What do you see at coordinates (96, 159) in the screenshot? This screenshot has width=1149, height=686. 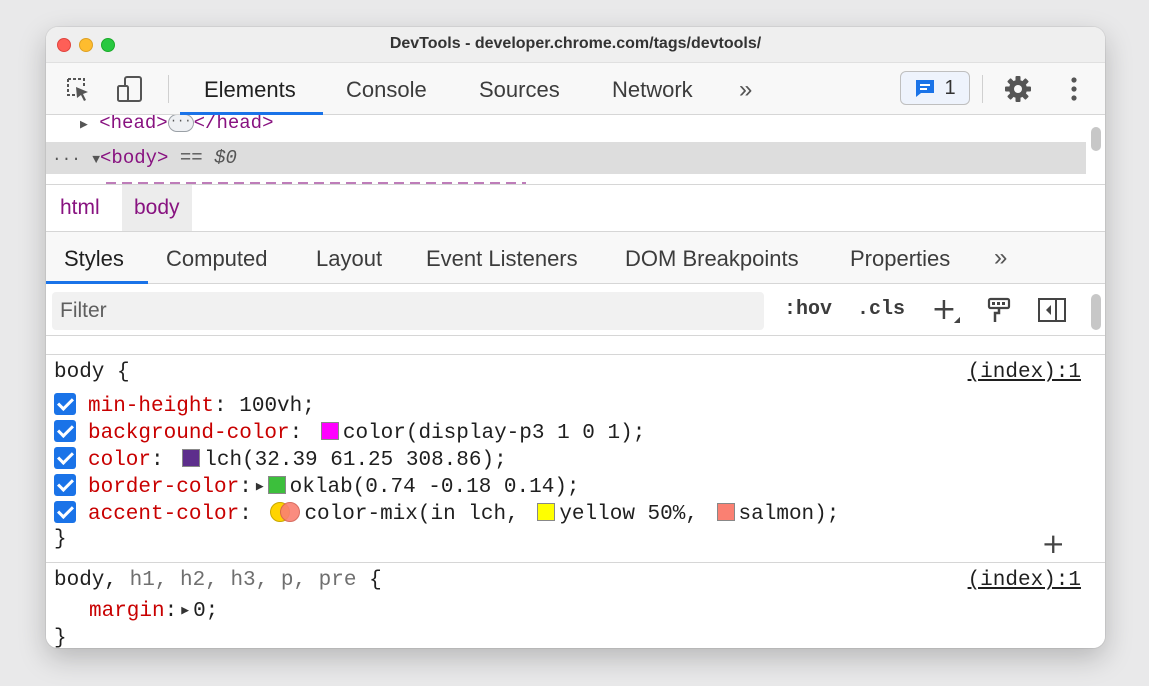 I see `collapse-triangle-icon: ▼` at bounding box center [96, 159].